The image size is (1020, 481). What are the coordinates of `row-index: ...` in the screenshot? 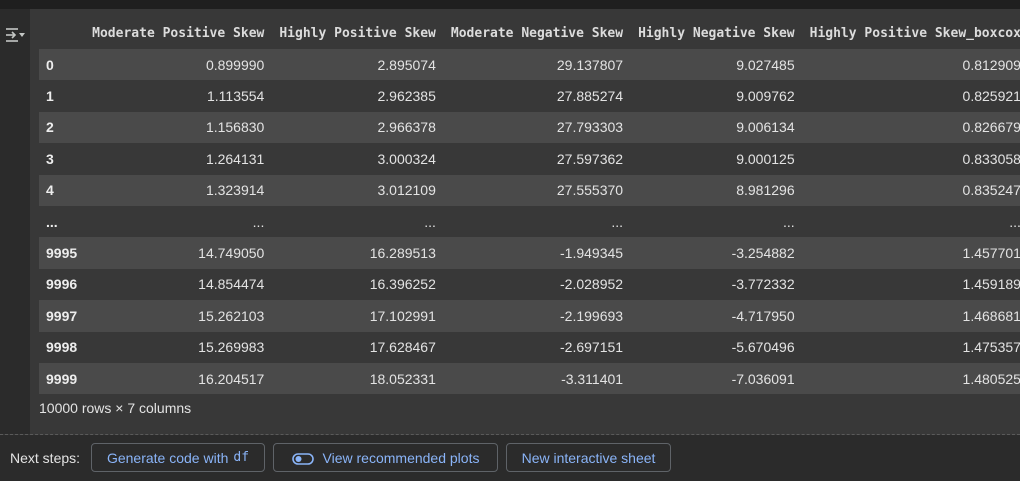 It's located at (52, 221).